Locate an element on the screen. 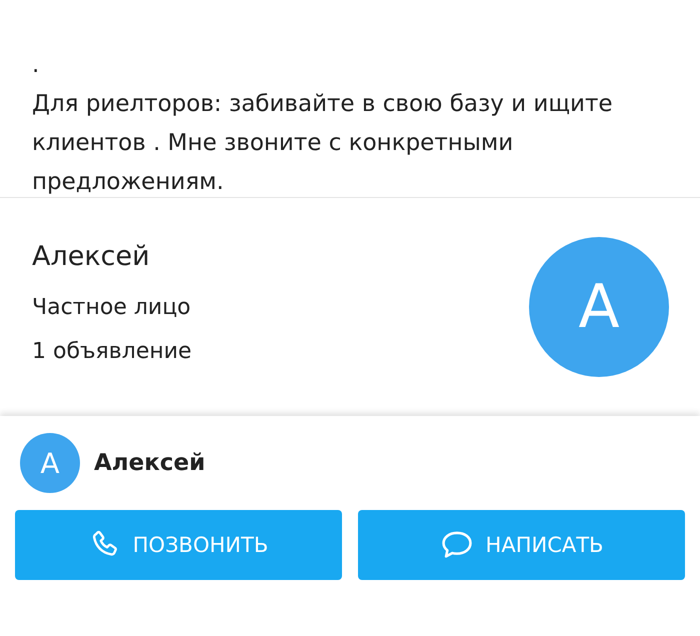 Image resolution: width=700 pixels, height=636 pixels. ads-count: 1 объявление is located at coordinates (112, 352).